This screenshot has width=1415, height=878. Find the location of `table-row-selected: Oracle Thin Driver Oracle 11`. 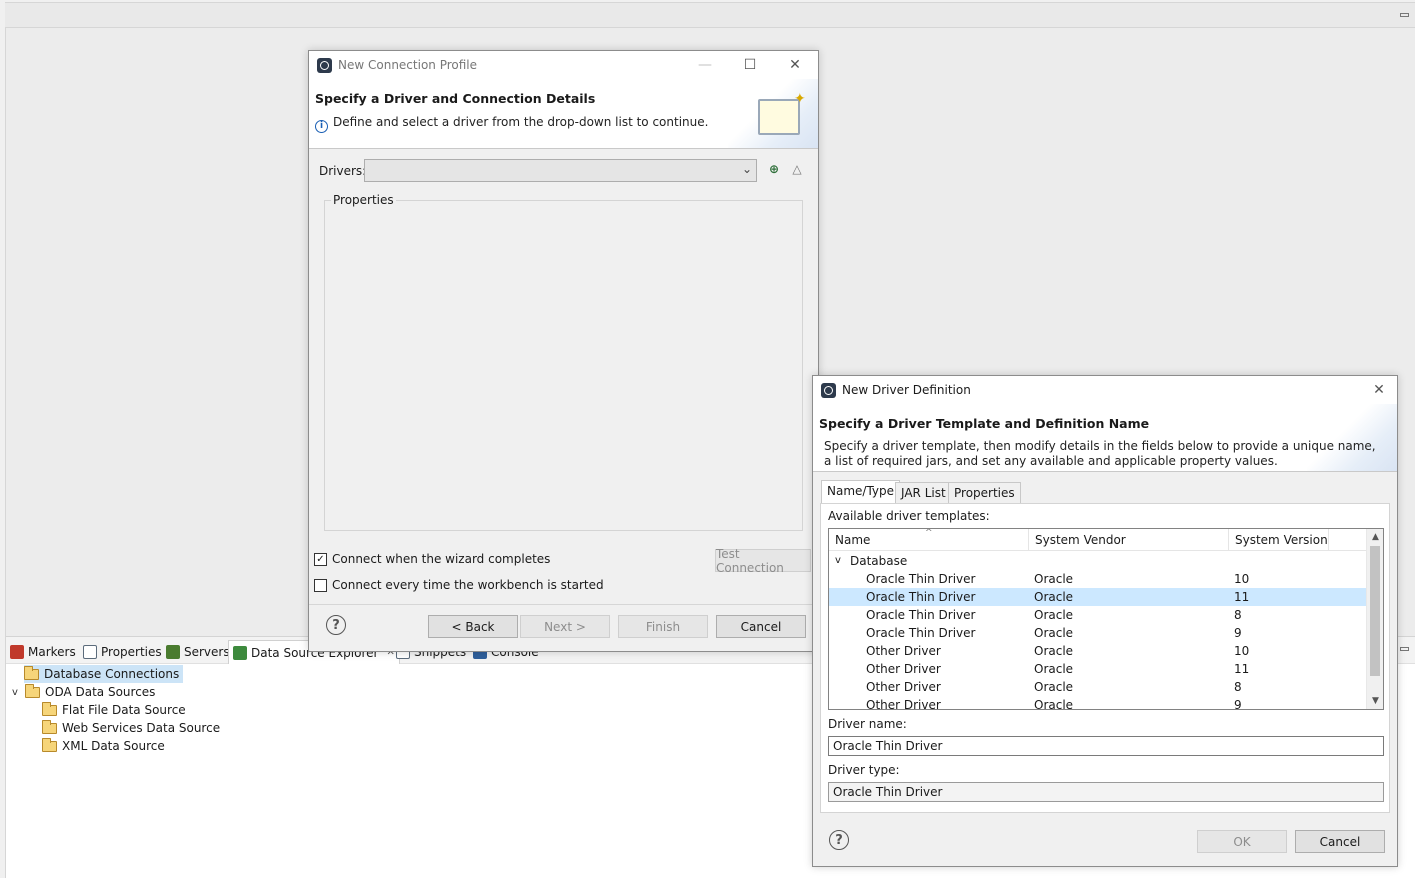

table-row-selected: Oracle Thin Driver Oracle 11 is located at coordinates (1097, 597).